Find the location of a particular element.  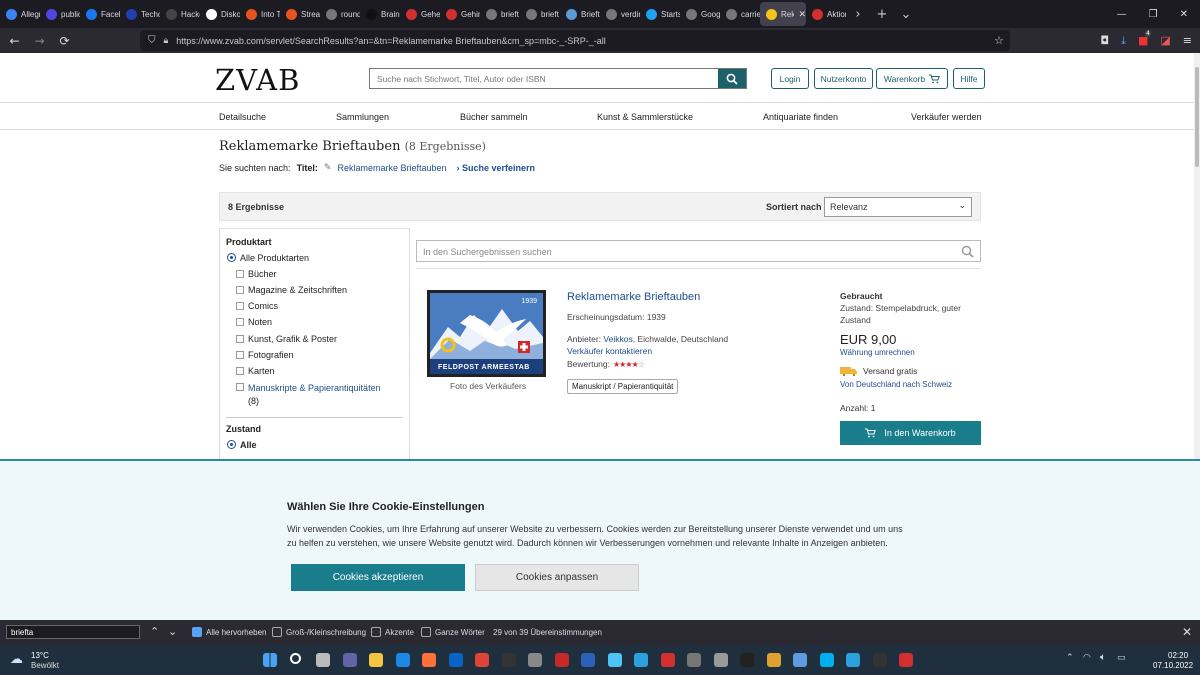

close-window-icon: ✕ is located at coordinates (1184, 14).